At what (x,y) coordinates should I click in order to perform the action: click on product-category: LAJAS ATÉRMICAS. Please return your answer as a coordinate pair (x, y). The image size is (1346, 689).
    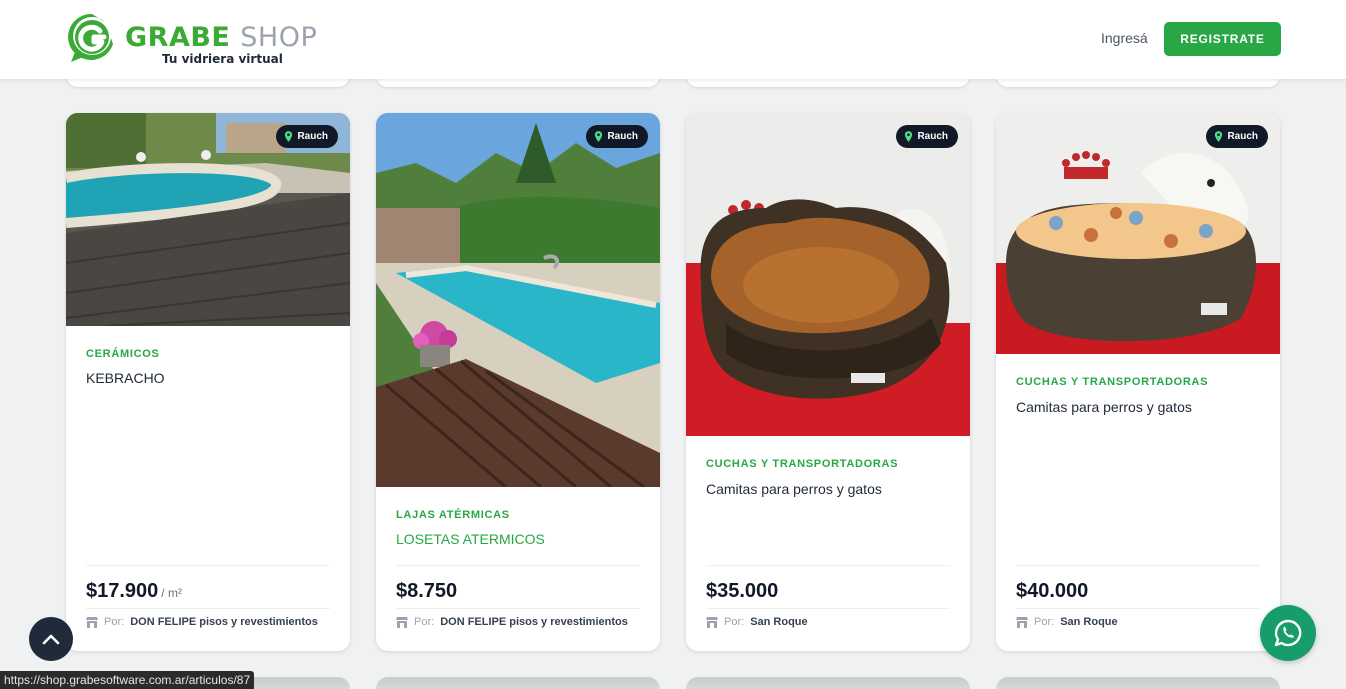
    Looking at the image, I should click on (453, 515).